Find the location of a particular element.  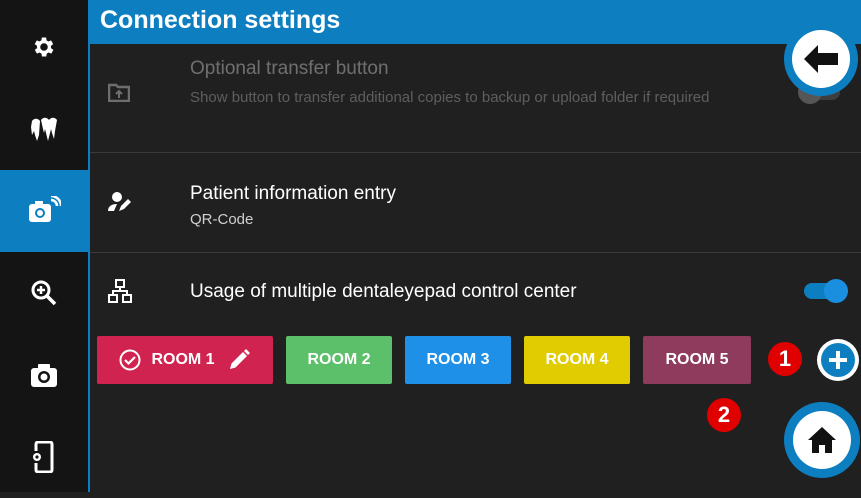

person-edit-icon is located at coordinates (119, 201).